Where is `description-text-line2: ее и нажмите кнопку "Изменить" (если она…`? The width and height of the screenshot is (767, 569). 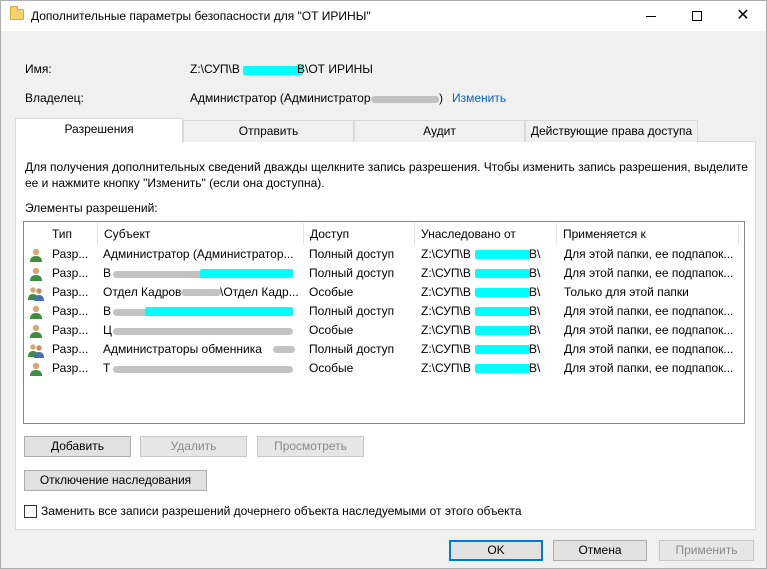
description-text-line2: ее и нажмите кнопку "Изменить" (если она… is located at coordinates (175, 183).